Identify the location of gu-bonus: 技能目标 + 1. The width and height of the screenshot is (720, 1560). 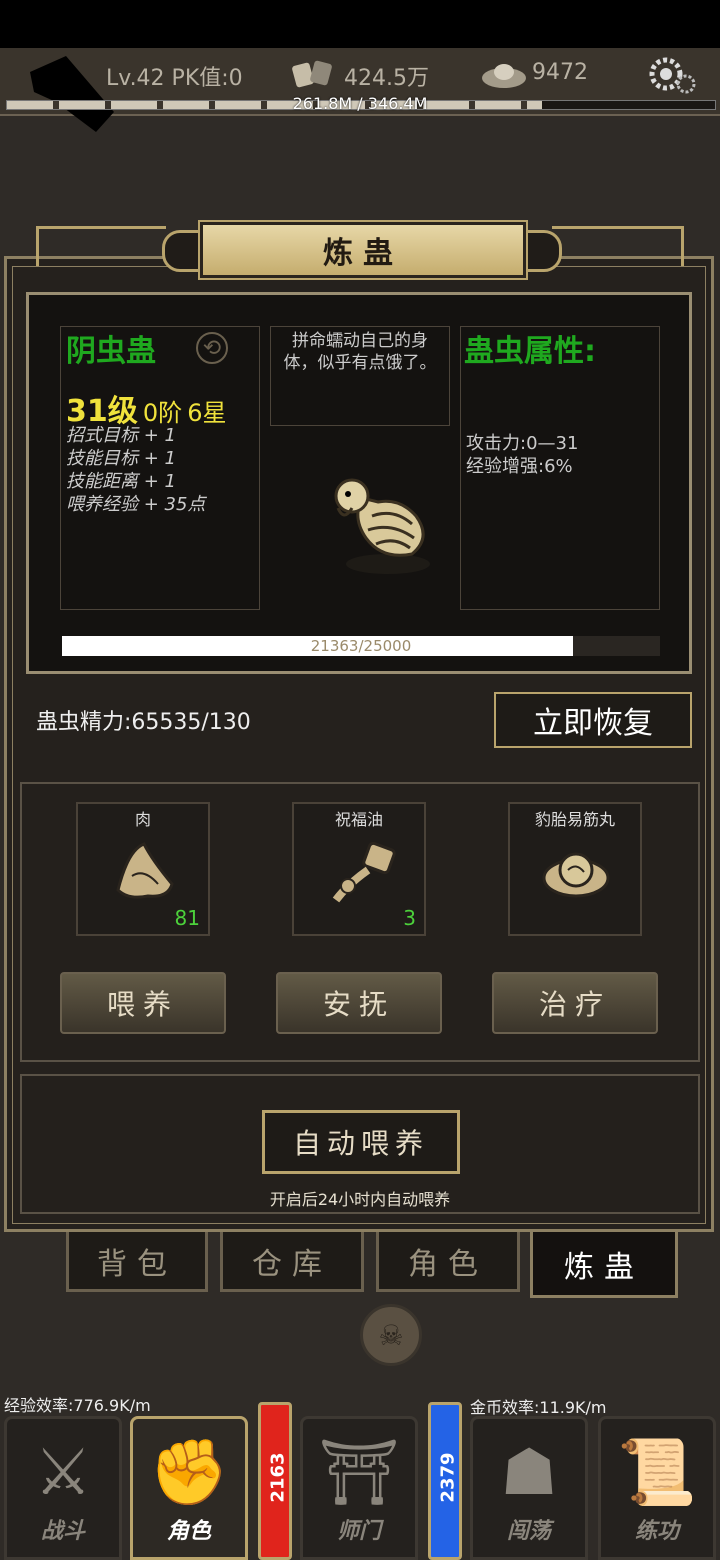
(121, 458).